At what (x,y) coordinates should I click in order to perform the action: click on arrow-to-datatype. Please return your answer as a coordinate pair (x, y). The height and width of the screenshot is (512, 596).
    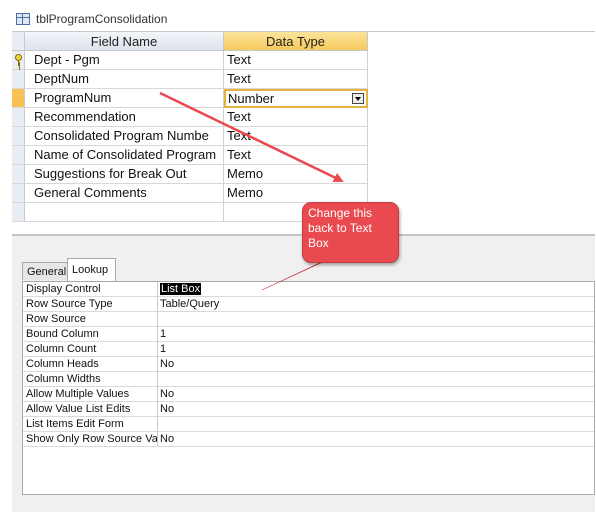
    Looking at the image, I should click on (251, 137).